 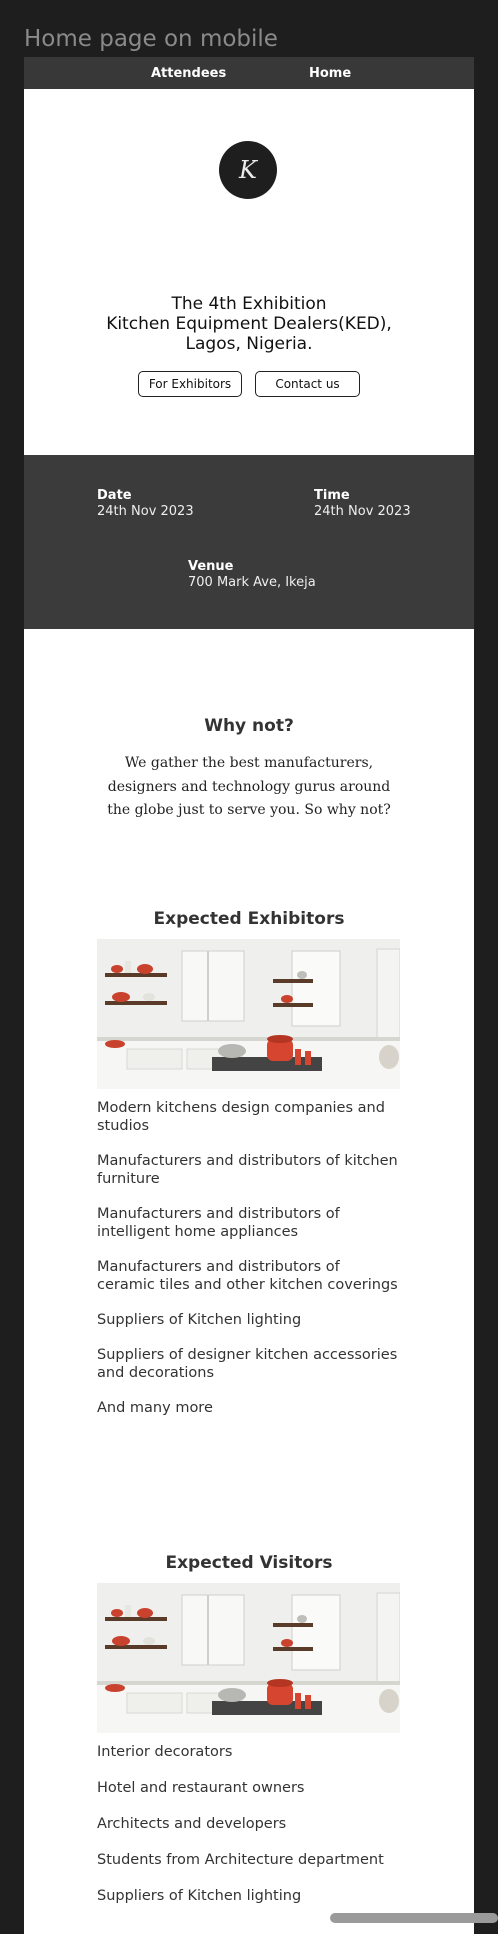 What do you see at coordinates (199, 1896) in the screenshot?
I see `visitor-item: Suppliers of Kitchen lighting` at bounding box center [199, 1896].